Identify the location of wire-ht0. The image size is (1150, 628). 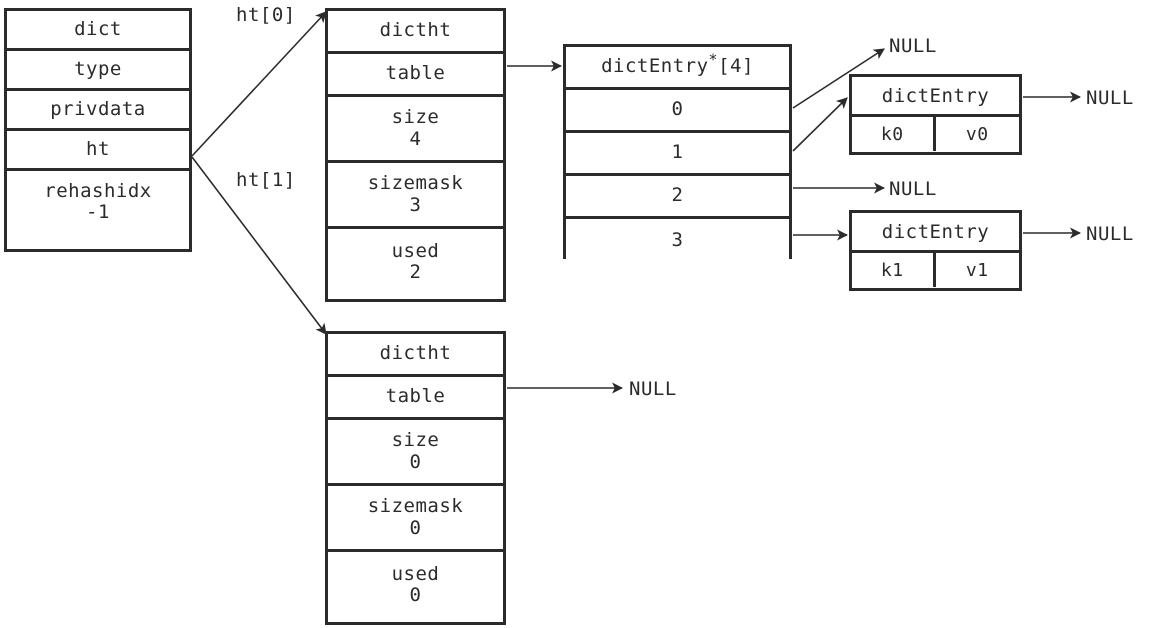
(259, 84).